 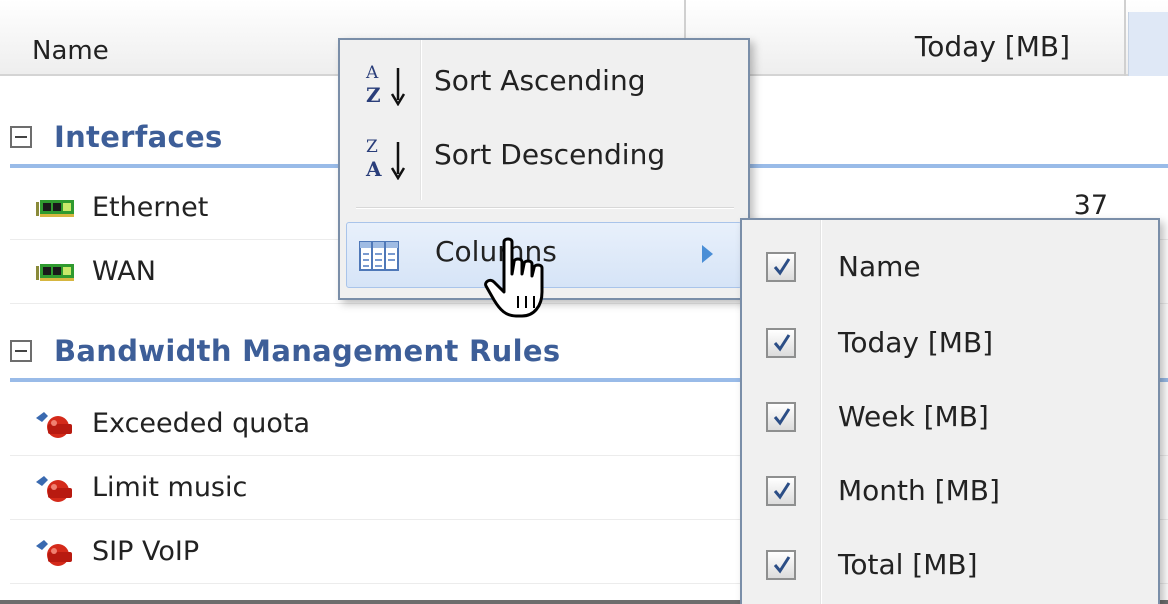 What do you see at coordinates (384, 158) in the screenshot?
I see `sort-descending-icon: ZA` at bounding box center [384, 158].